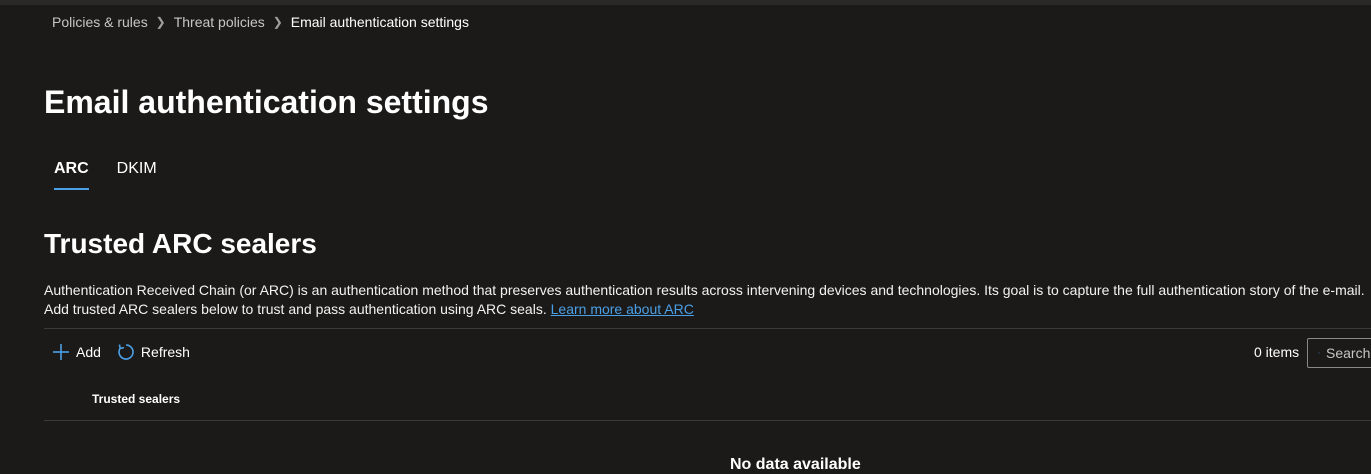 Image resolution: width=1371 pixels, height=474 pixels. I want to click on plus-icon, so click(61, 352).